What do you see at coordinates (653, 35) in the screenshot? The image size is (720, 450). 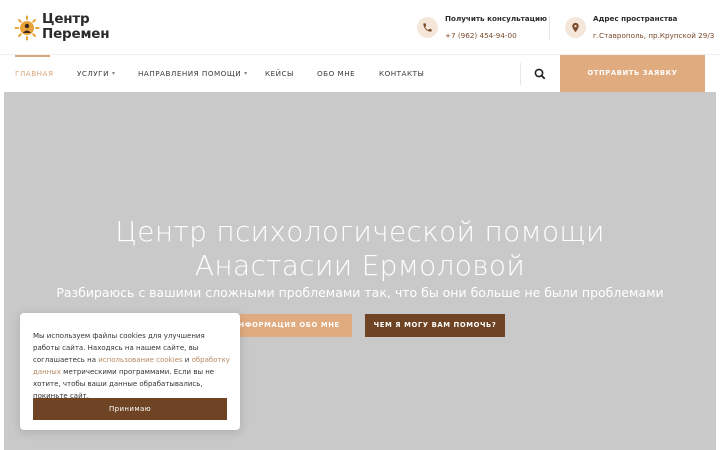 I see `address-value: г.Ставрополь, пр.Крупской 29/3` at bounding box center [653, 35].